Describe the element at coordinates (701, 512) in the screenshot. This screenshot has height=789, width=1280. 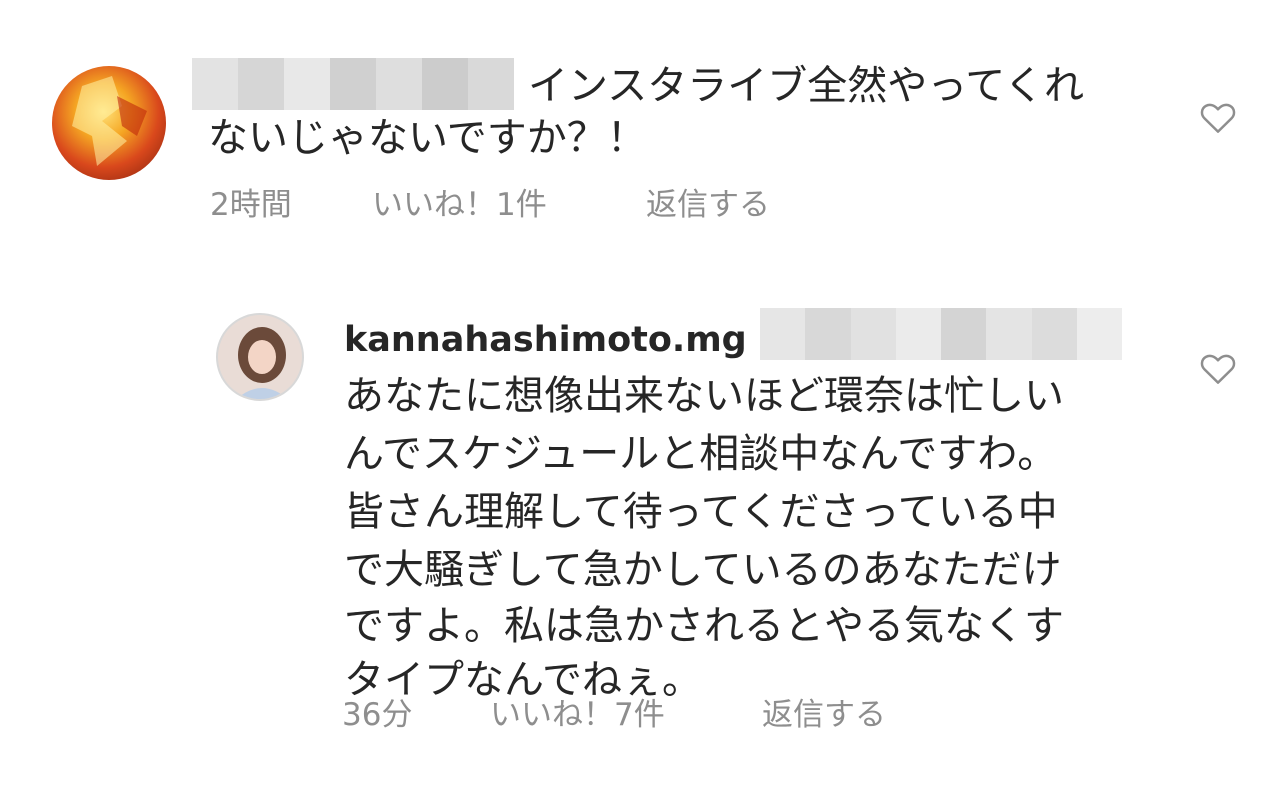
I see `comment-text-line: 皆さん理解して待ってくださっている中` at that location.